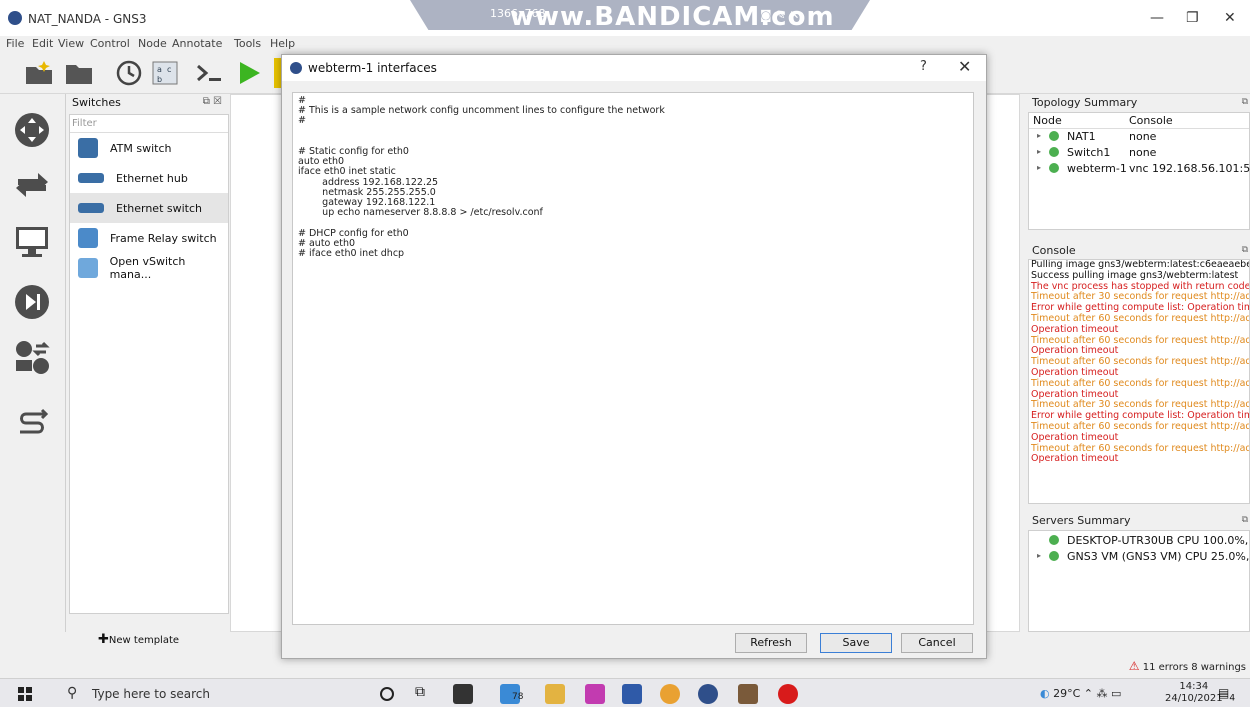  What do you see at coordinates (1230, 18) in the screenshot?
I see `close-icon: ✕` at bounding box center [1230, 18].